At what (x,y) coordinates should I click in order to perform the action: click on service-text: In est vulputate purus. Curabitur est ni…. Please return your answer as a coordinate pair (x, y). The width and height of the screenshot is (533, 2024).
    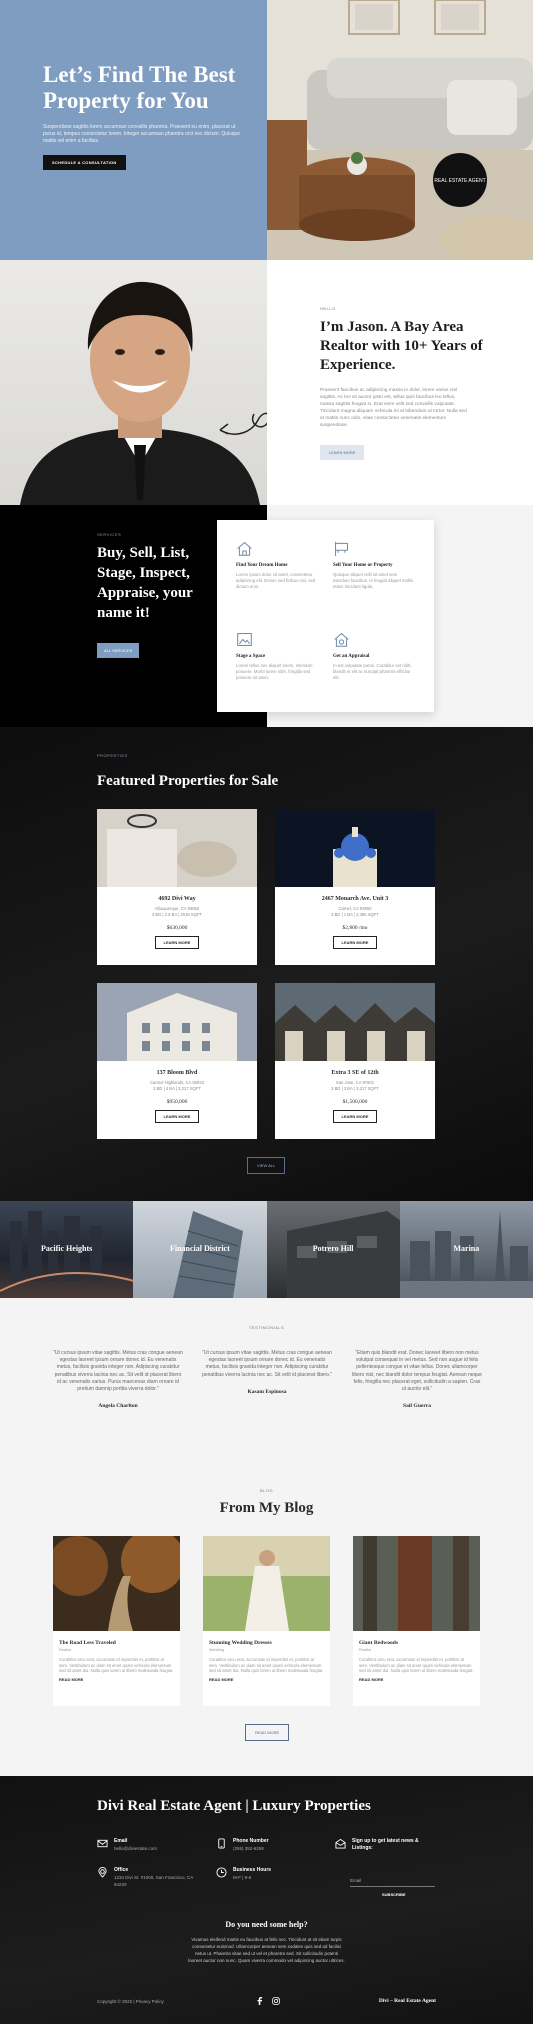
    Looking at the image, I should click on (372, 671).